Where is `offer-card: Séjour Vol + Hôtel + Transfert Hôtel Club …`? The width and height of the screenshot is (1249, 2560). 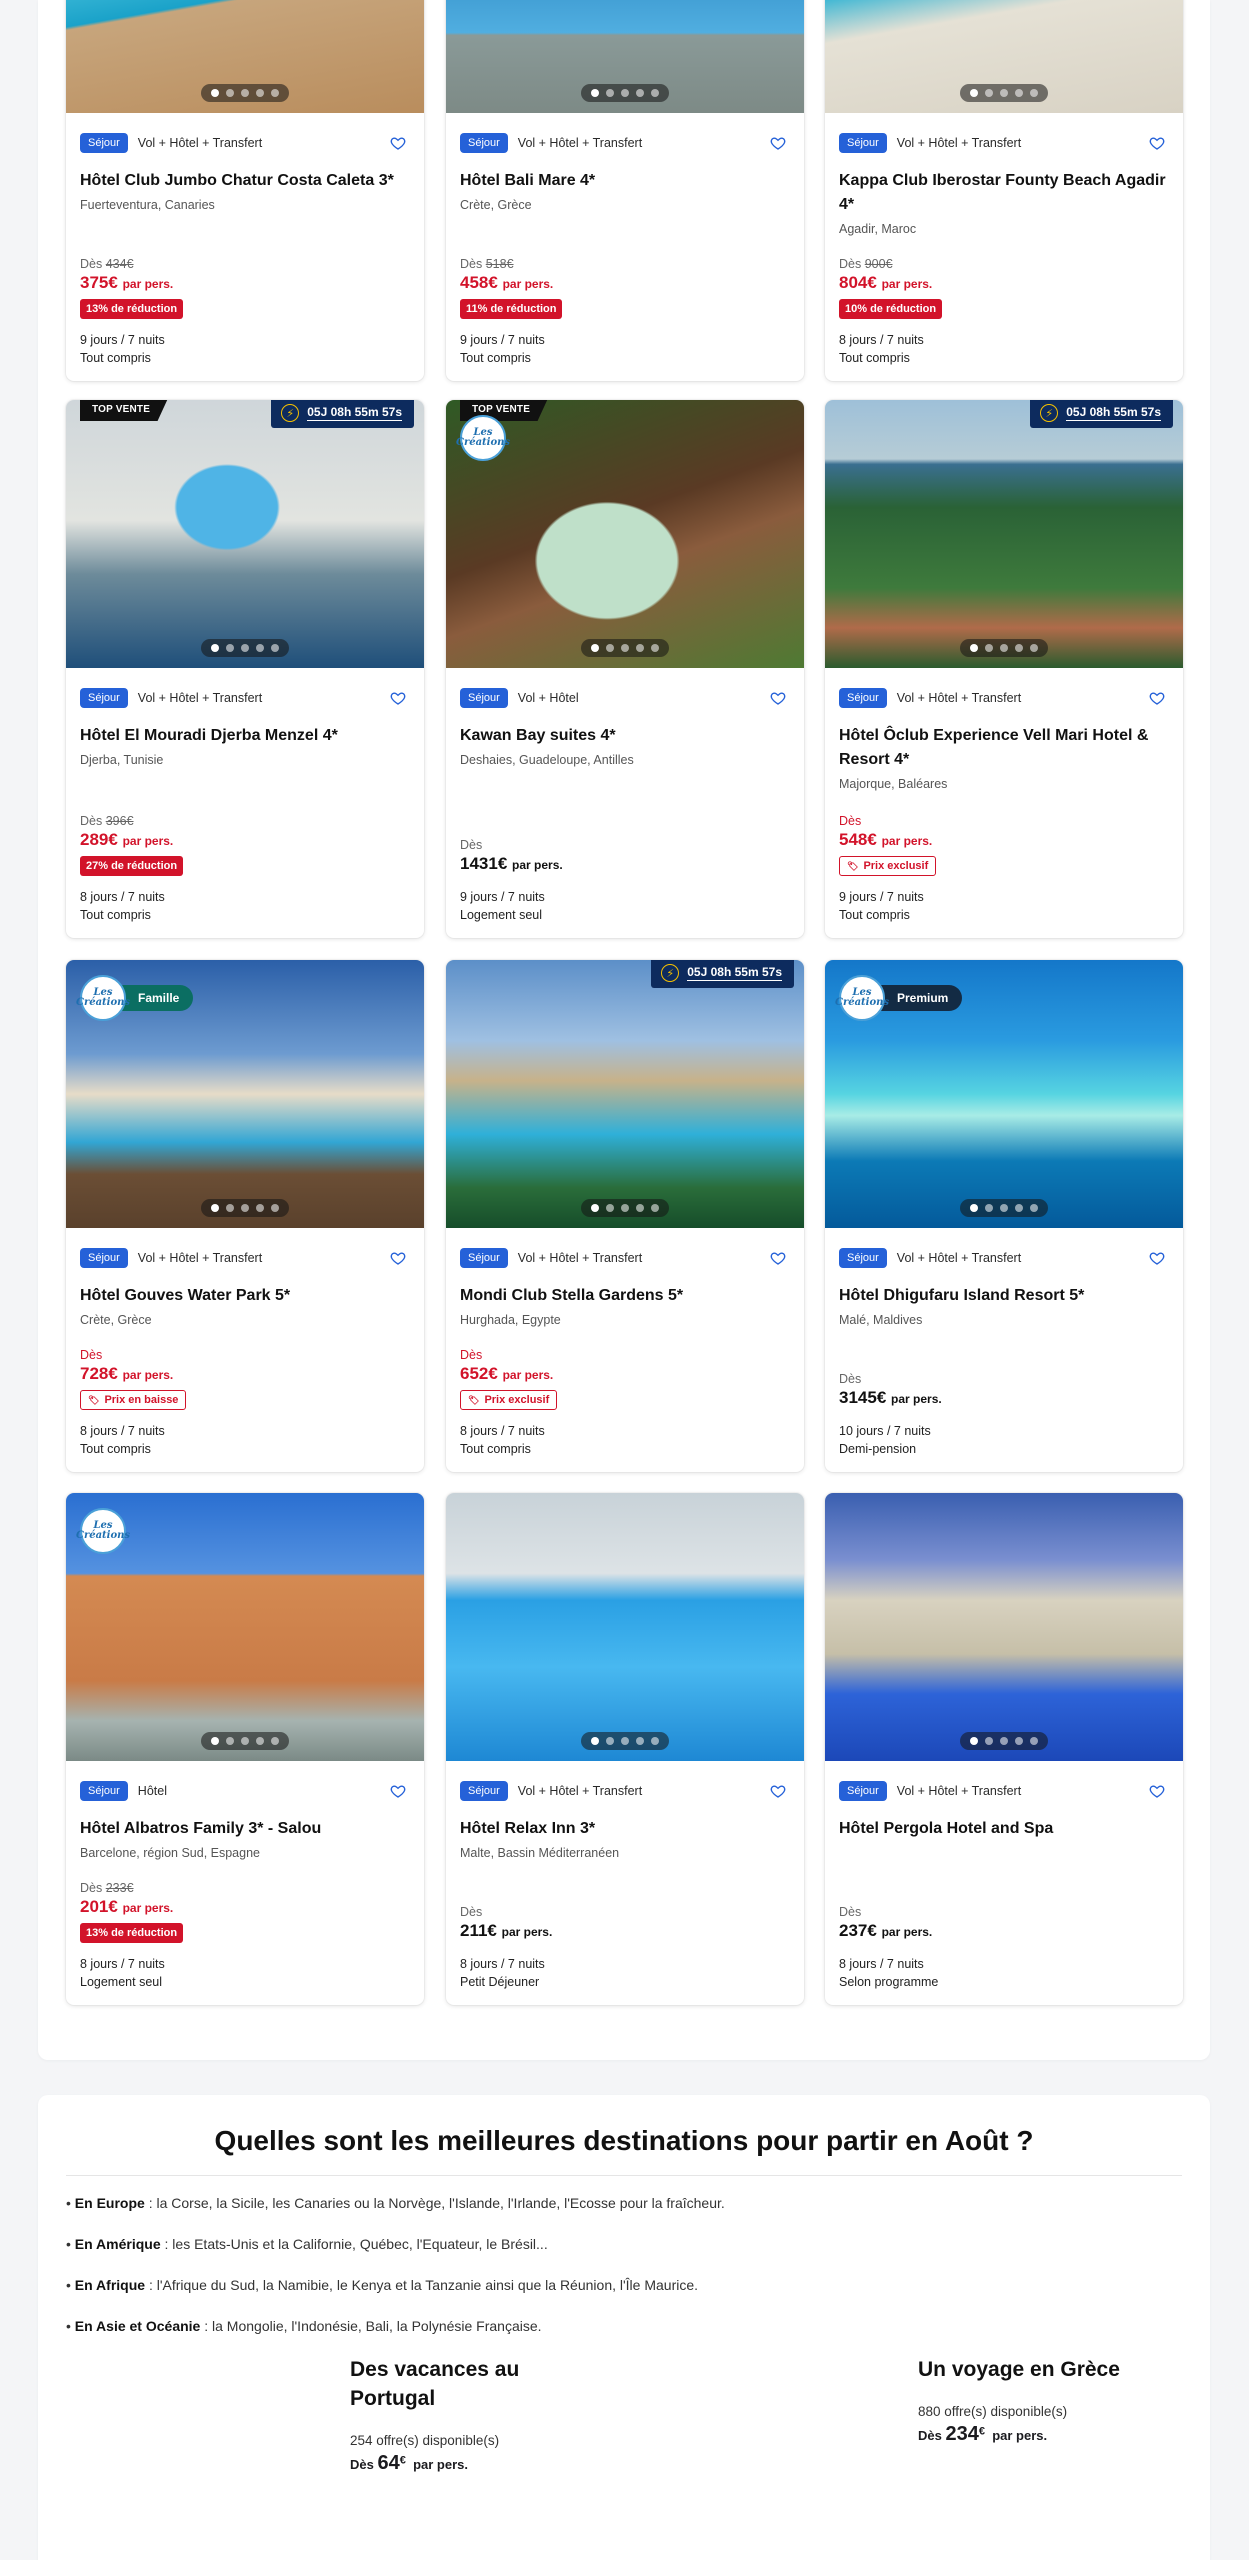
offer-card: Séjour Vol + Hôtel + Transfert Hôtel Club … is located at coordinates (245, 190).